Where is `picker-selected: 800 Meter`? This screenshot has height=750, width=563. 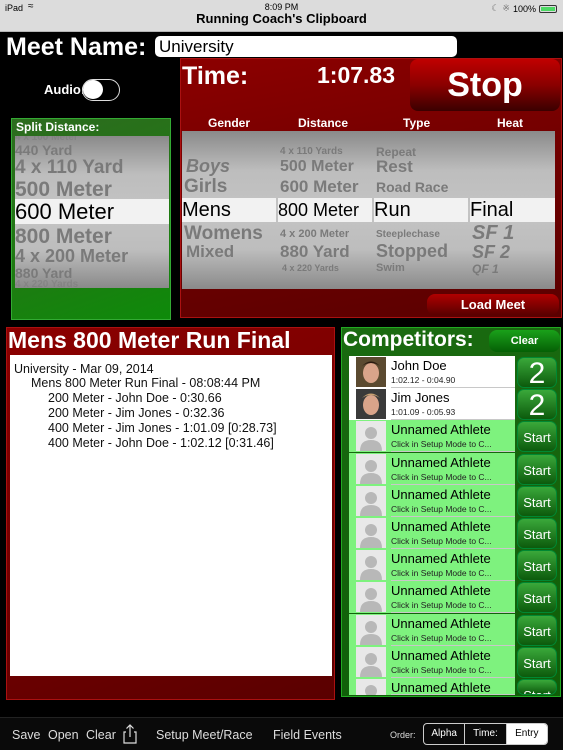 picker-selected: 800 Meter is located at coordinates (325, 210).